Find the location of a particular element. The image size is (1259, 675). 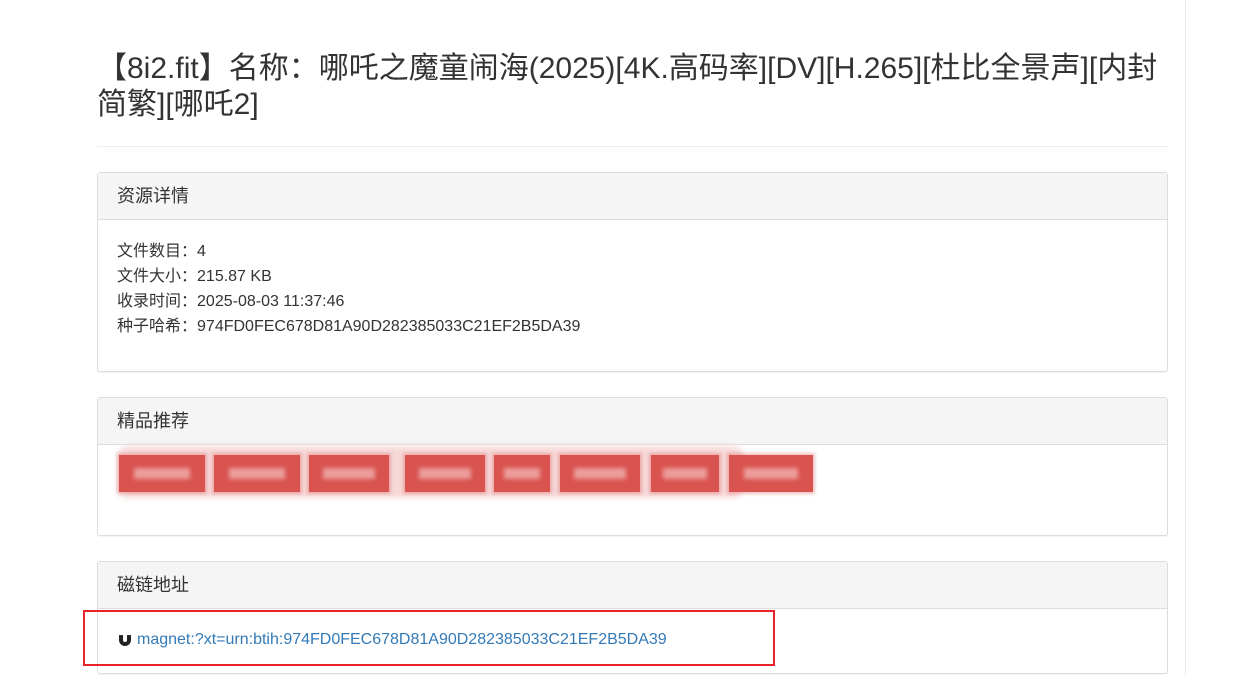

detail-value: 215.87 KB is located at coordinates (234, 276).